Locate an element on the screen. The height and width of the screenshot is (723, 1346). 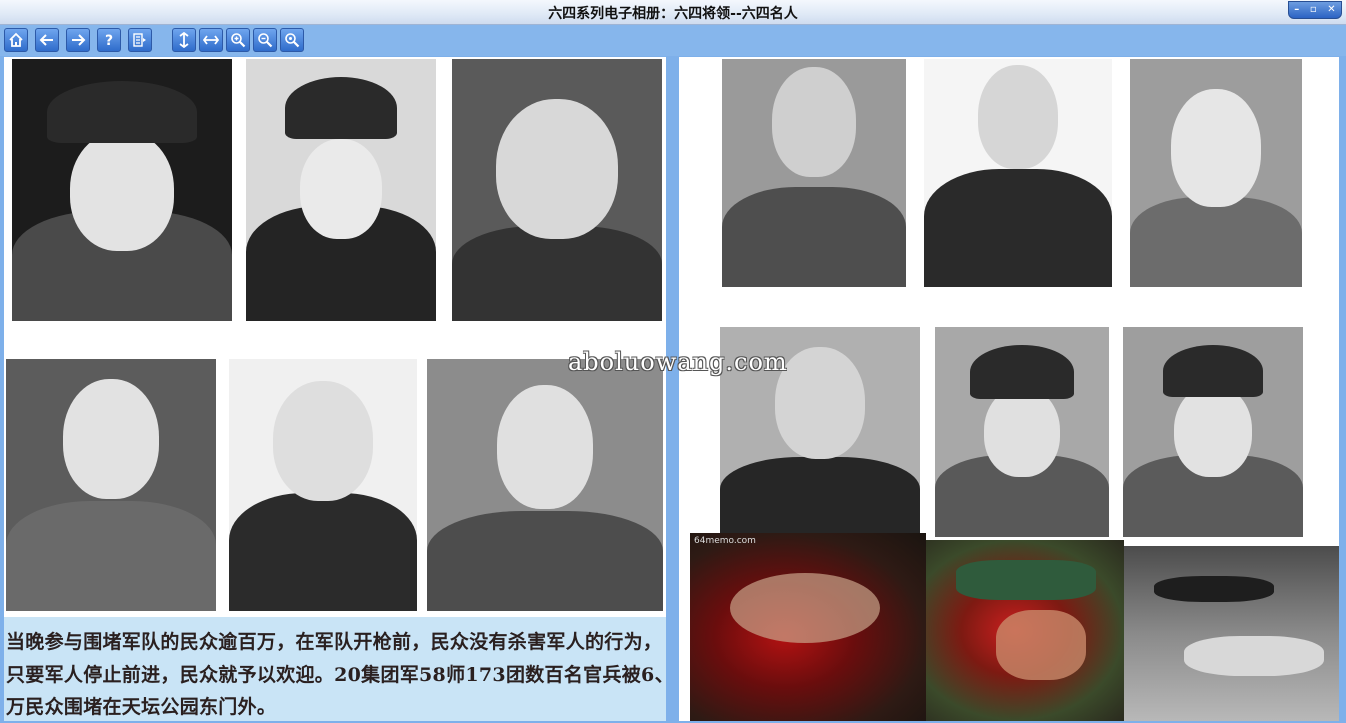
window-controls: – ▫ ✕ is located at coordinates (1315, 10).